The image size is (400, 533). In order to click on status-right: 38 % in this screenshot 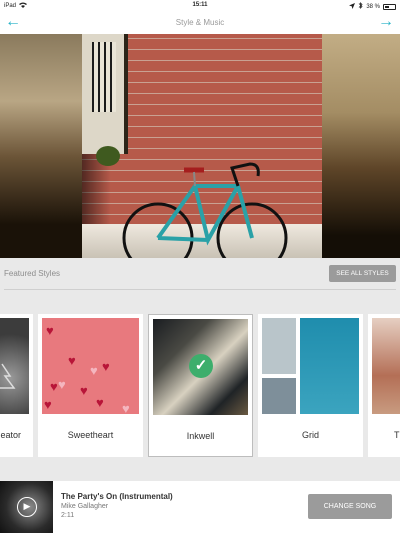, I will do `click(372, 6)`.